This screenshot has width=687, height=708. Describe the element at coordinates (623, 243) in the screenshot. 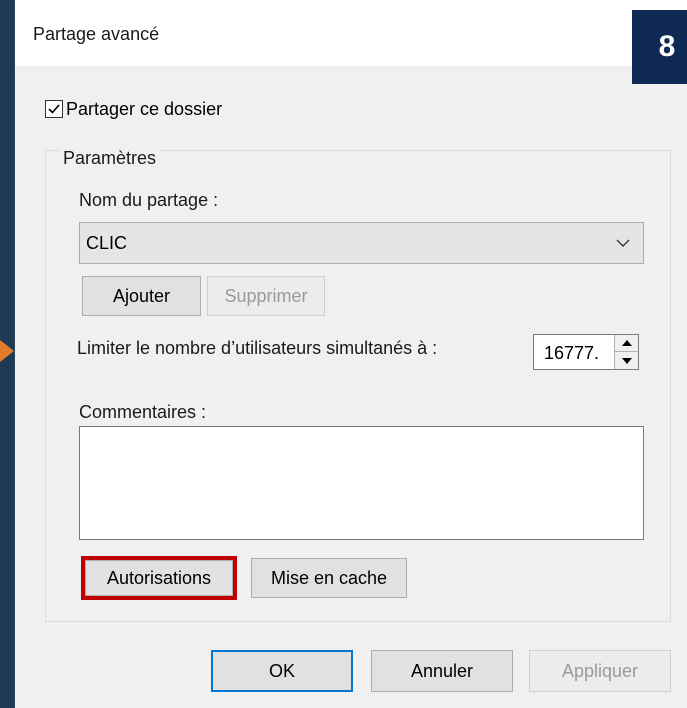

I see `chevron-down-icon` at that location.